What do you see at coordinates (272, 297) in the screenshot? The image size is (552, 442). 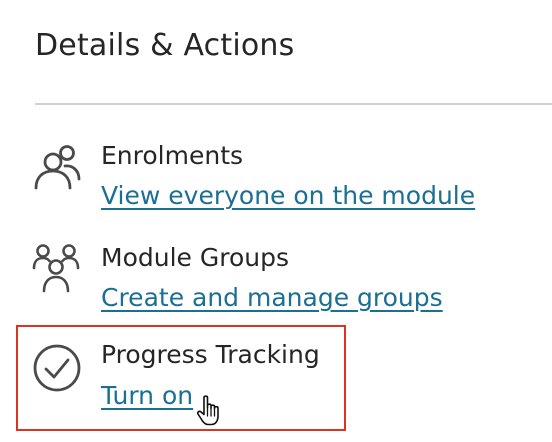 I see `create-manage-groups-link: Create and manage groups` at bounding box center [272, 297].